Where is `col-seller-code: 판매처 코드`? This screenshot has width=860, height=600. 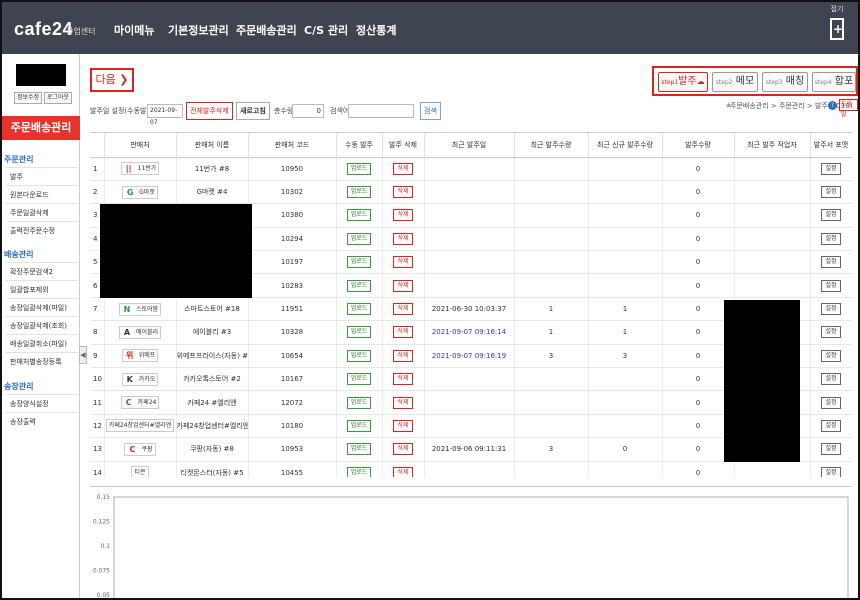 col-seller-code: 판매처 코드 is located at coordinates (292, 145).